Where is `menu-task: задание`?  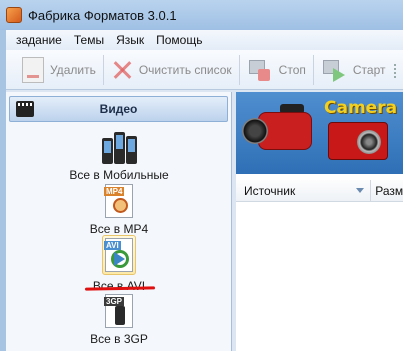
menu-task: задание is located at coordinates (39, 40).